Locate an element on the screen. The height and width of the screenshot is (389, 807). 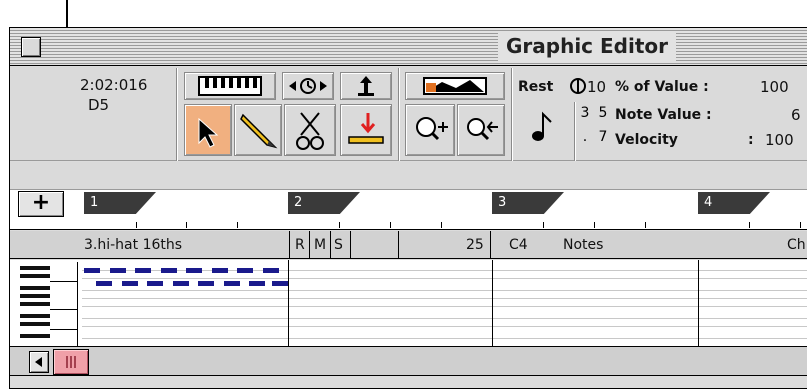
transpose-up-button is located at coordinates (366, 86).